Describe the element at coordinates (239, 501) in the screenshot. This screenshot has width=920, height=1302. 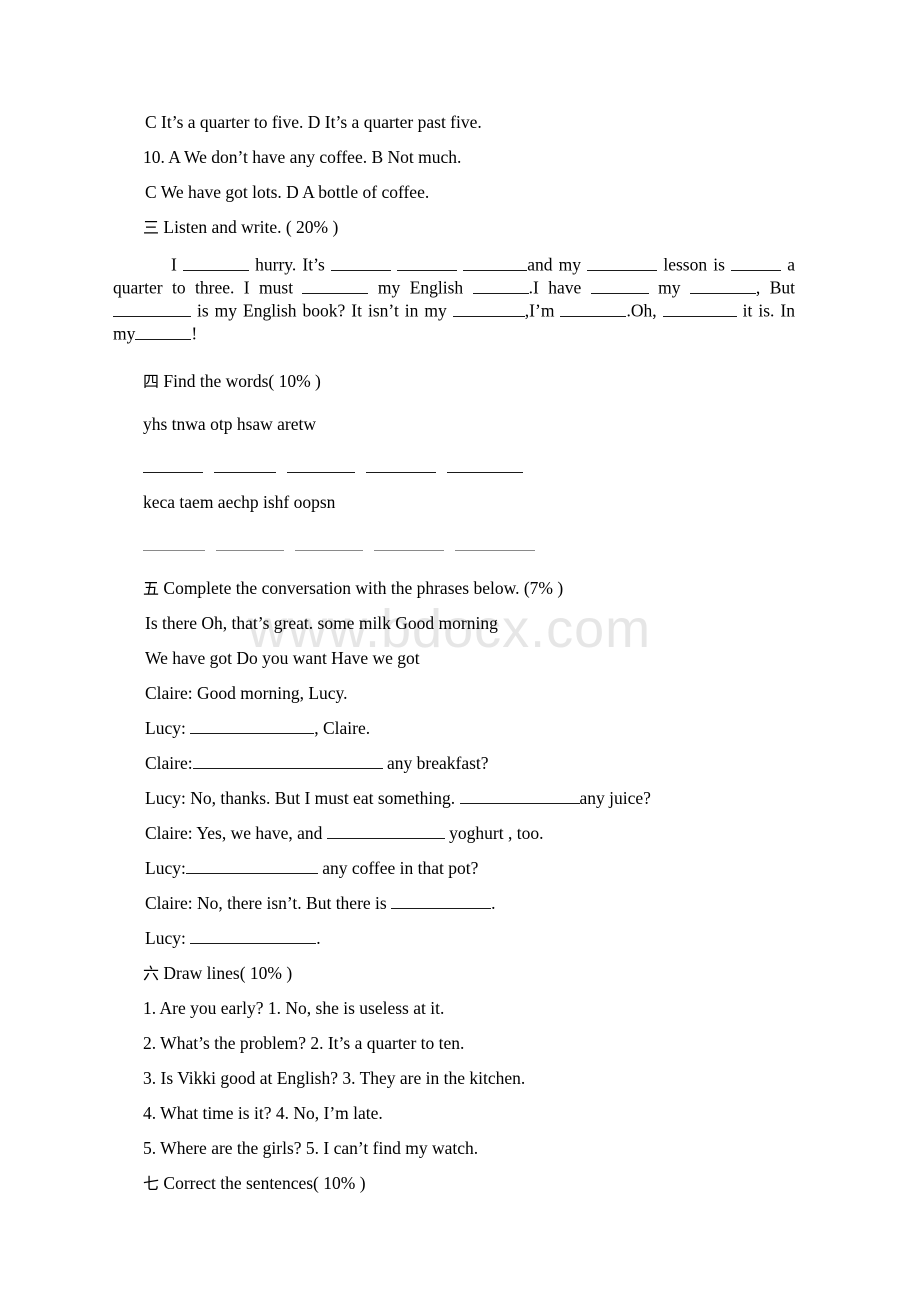
I see `scramble-row-2: keca taem aechp ishf oopsn` at that location.